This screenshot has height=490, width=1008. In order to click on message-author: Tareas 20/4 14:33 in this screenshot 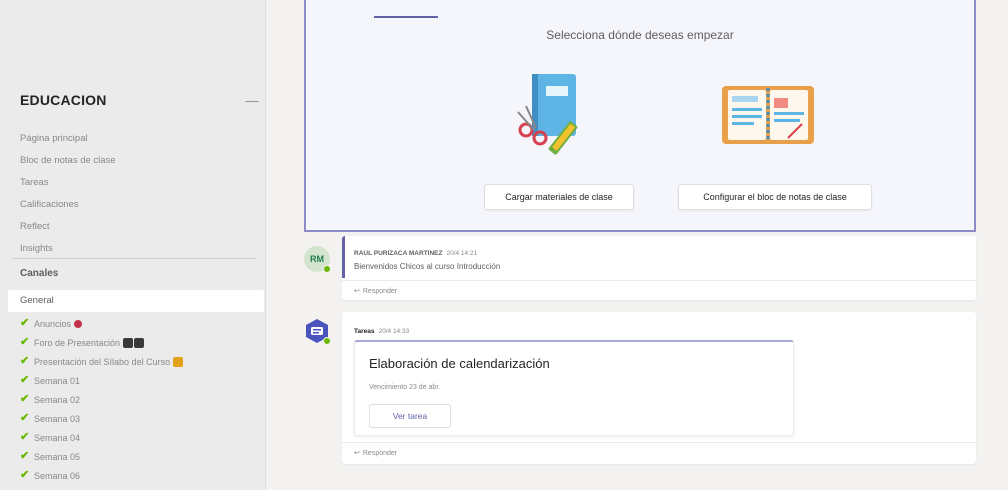, I will do `click(381, 331)`.